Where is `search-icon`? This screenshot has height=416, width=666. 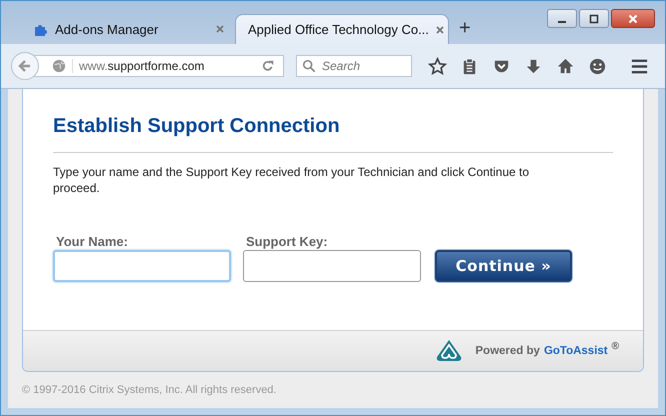
search-icon is located at coordinates (309, 66).